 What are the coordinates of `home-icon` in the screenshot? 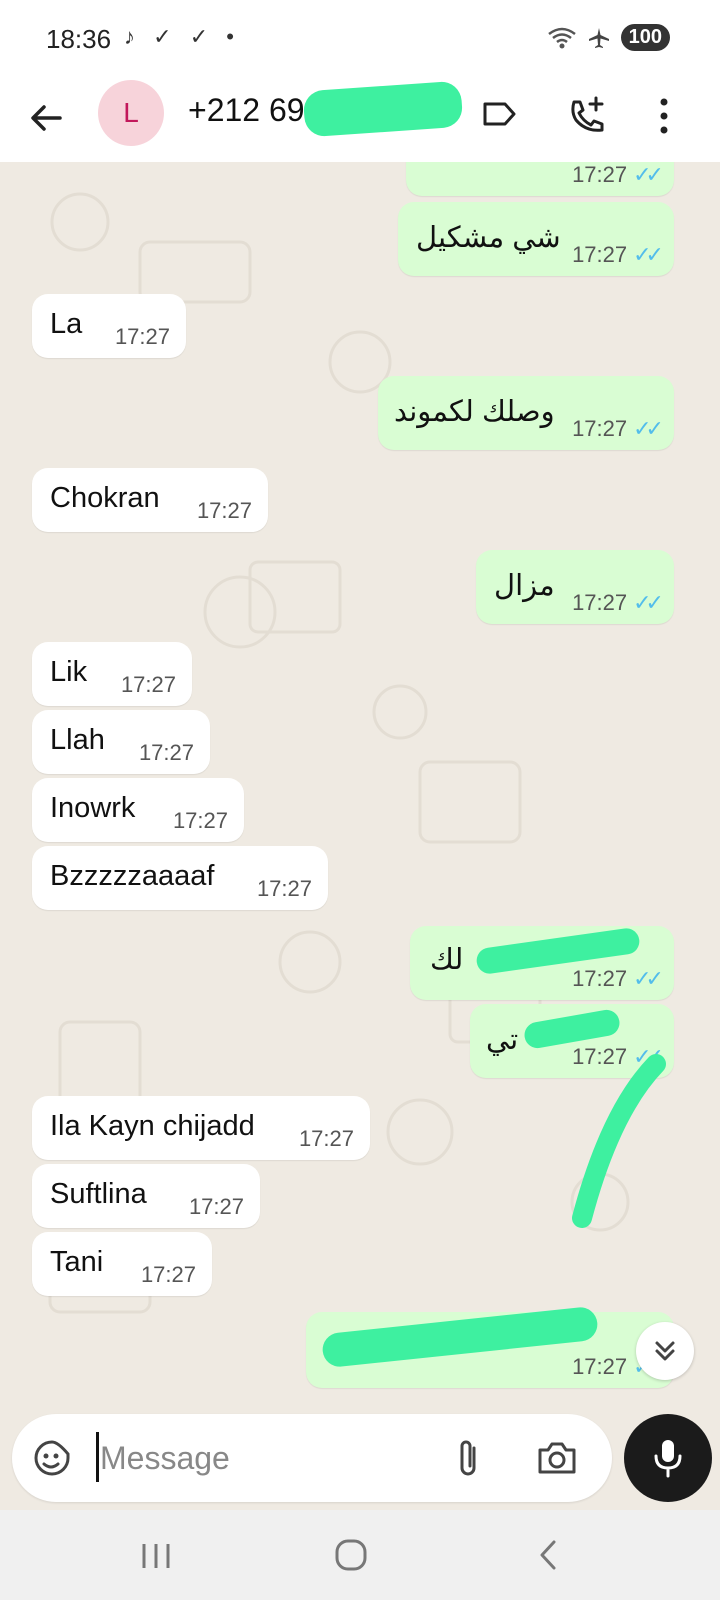 It's located at (351, 1555).